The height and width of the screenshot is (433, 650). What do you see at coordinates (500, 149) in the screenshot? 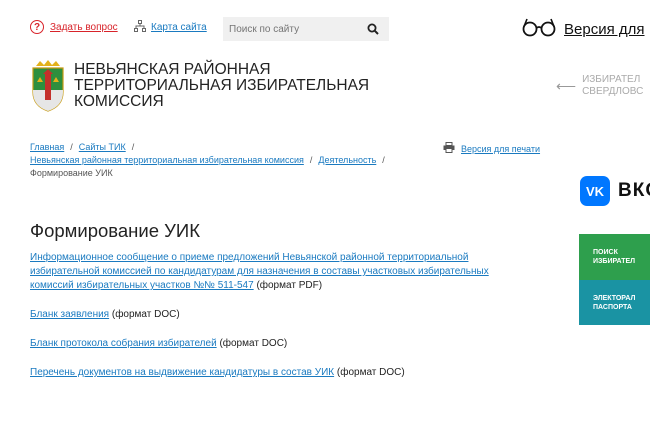
I see `print-version-link: Версия для печати` at bounding box center [500, 149].